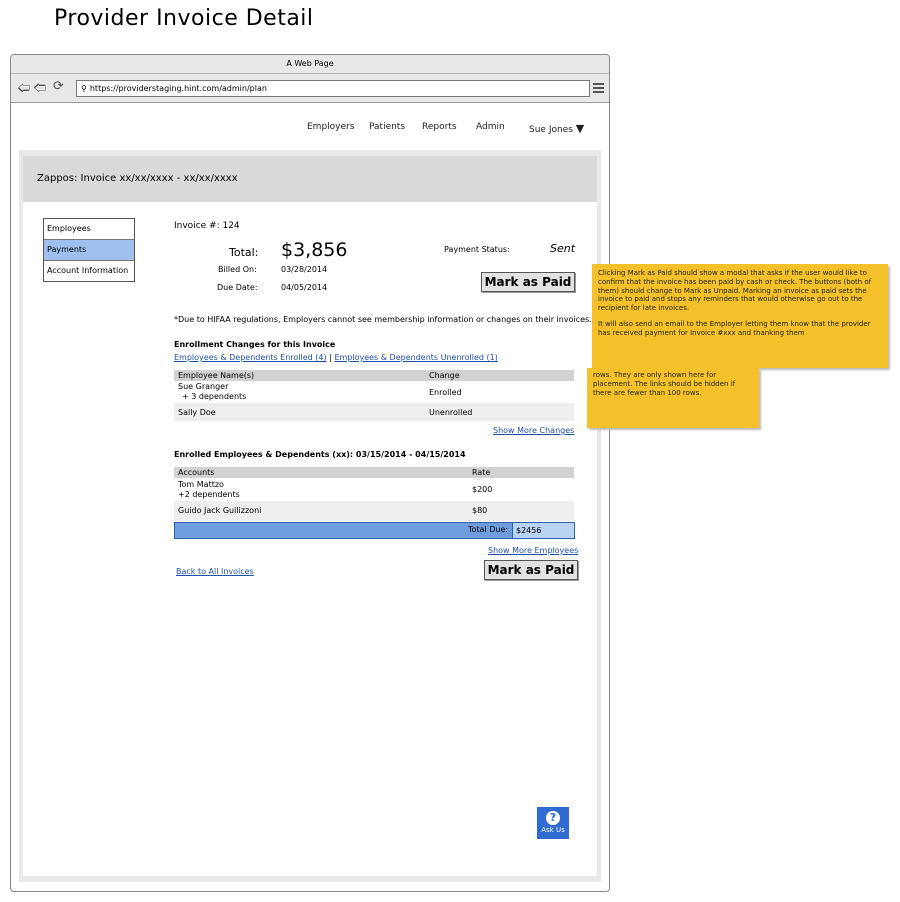  I want to click on show-more-changes-link: Show More Changes, so click(533, 430).